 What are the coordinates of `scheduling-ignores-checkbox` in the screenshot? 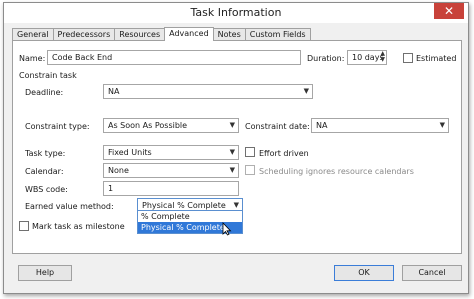 It's located at (250, 170).